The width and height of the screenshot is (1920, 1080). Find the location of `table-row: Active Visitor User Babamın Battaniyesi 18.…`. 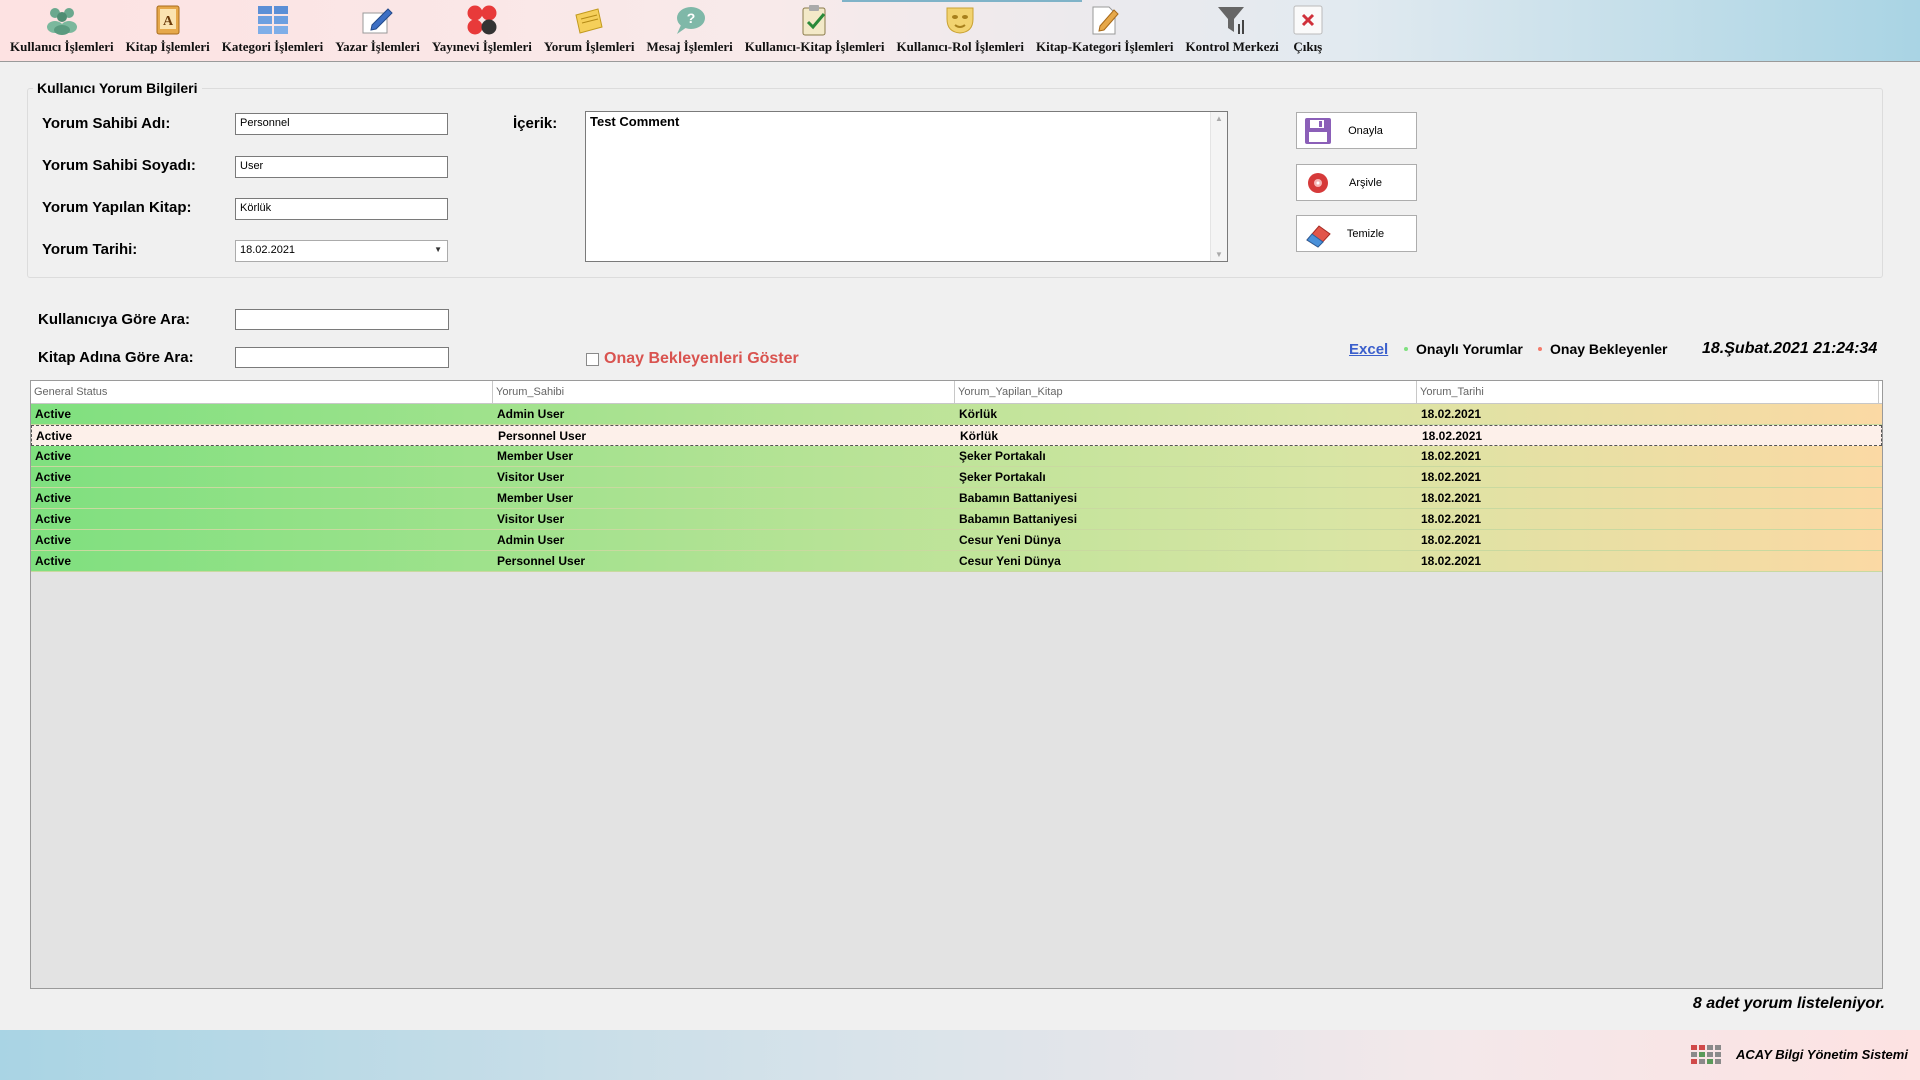

table-row: Active Visitor User Babamın Battaniyesi 18.… is located at coordinates (956, 519).